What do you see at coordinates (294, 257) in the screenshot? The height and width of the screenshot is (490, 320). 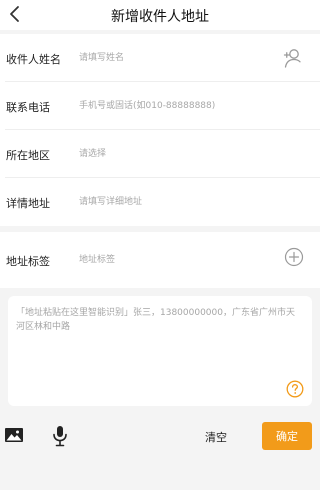 I see `plus-circle-icon` at bounding box center [294, 257].